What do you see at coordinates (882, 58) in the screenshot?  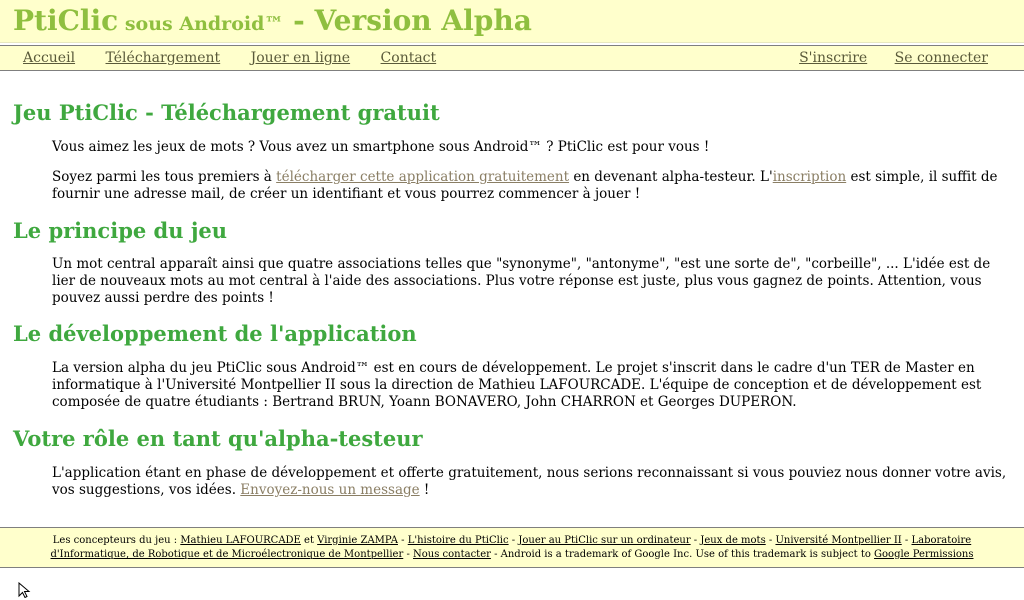 I see `nav-right: S'inscrire Se connecter` at bounding box center [882, 58].